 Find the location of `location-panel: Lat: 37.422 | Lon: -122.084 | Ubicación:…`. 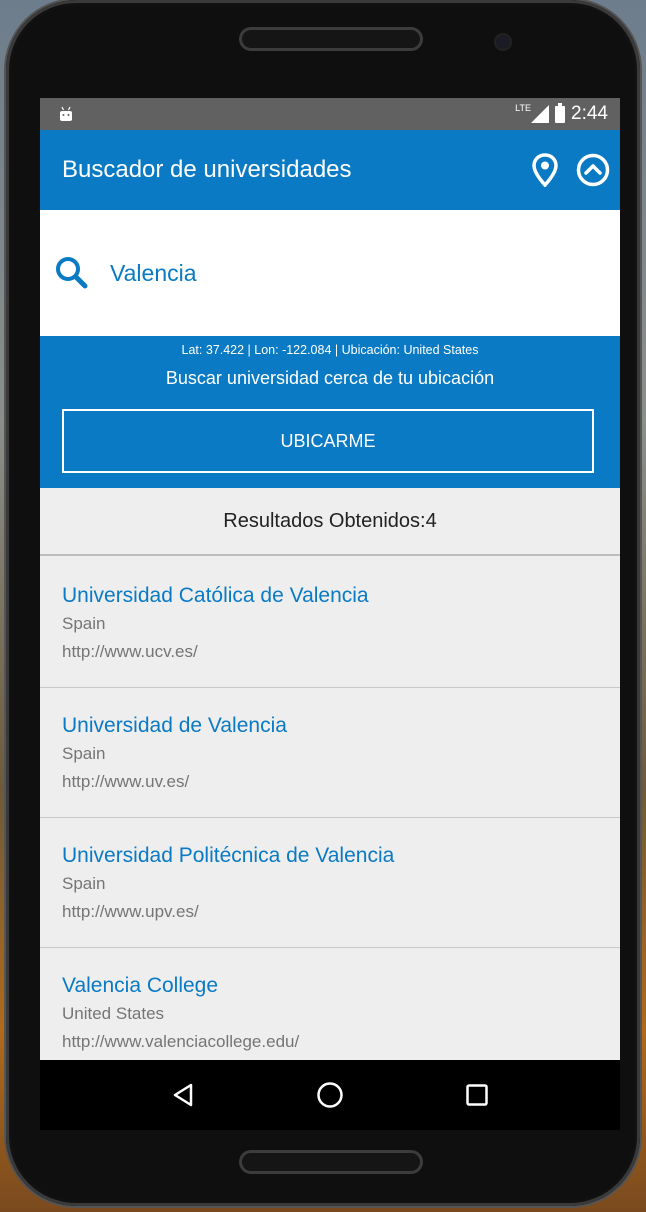

location-panel: Lat: 37.422 | Lon: -122.084 | Ubicación:… is located at coordinates (330, 412).